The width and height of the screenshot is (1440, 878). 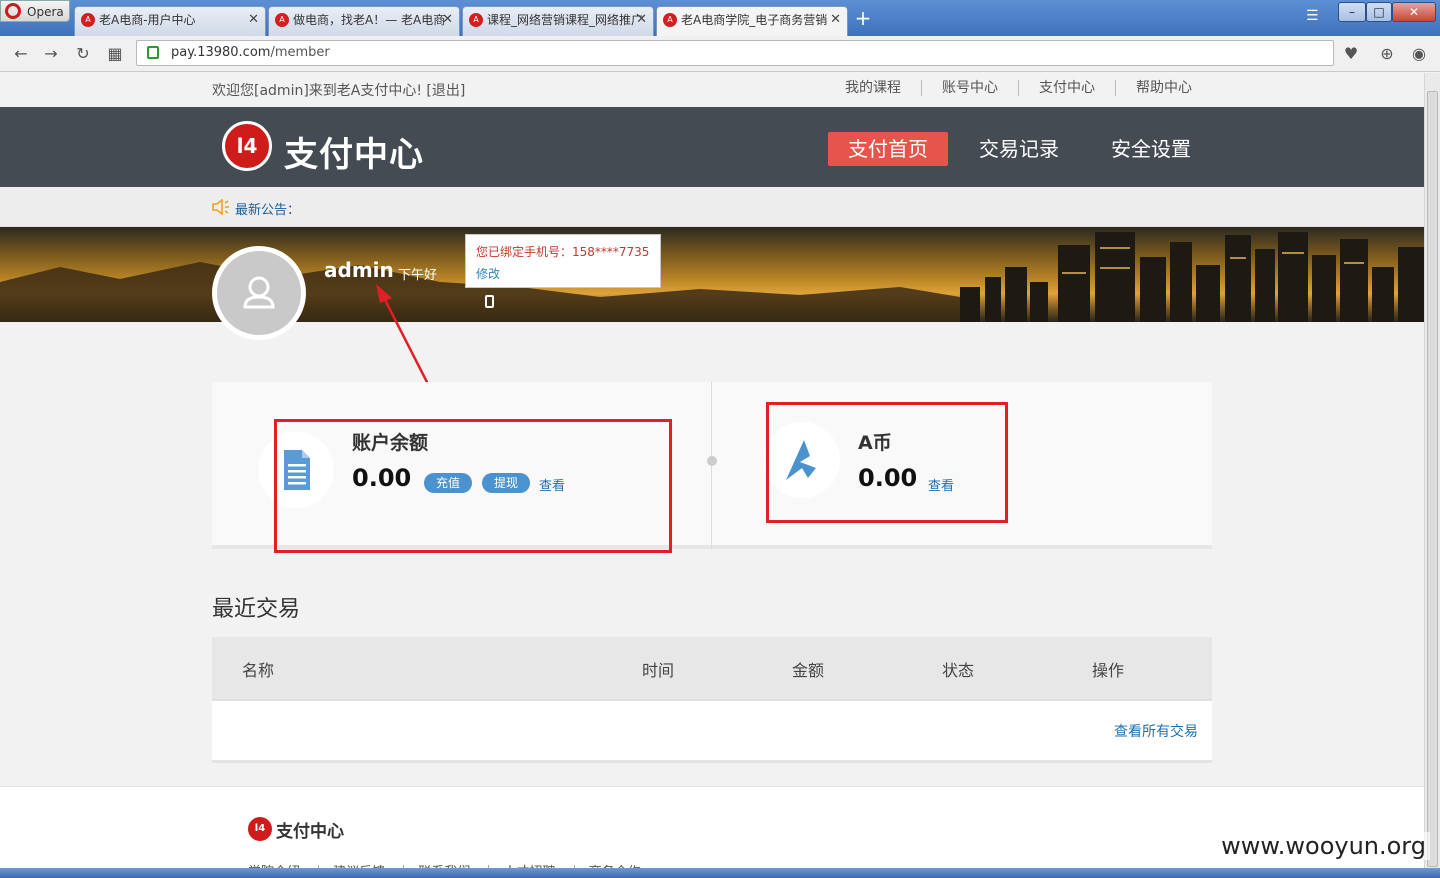 I want to click on address-bar: ← → ↻ ▦ pay.13980.com/member ♥ ⊕ ◉, so click(x=720, y=54).